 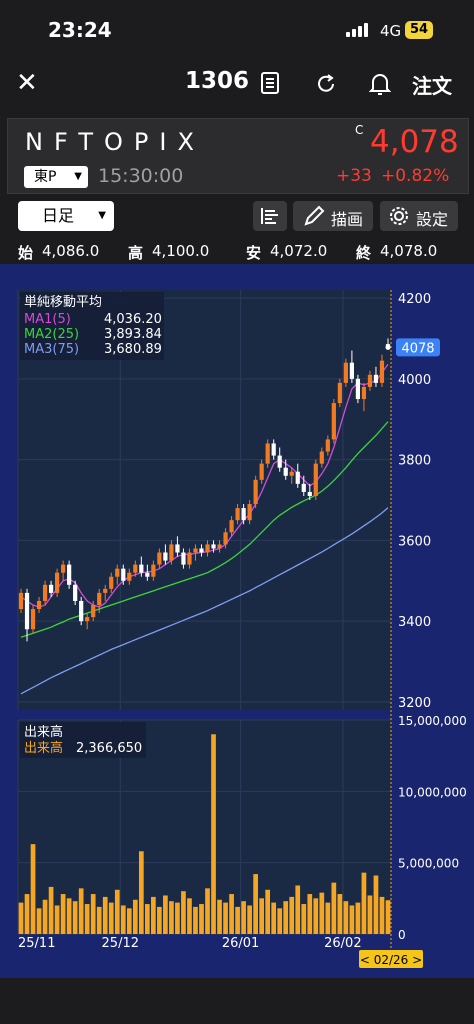 What do you see at coordinates (51, 334) in the screenshot?
I see `ma2-legend-name: MA2(25)` at bounding box center [51, 334].